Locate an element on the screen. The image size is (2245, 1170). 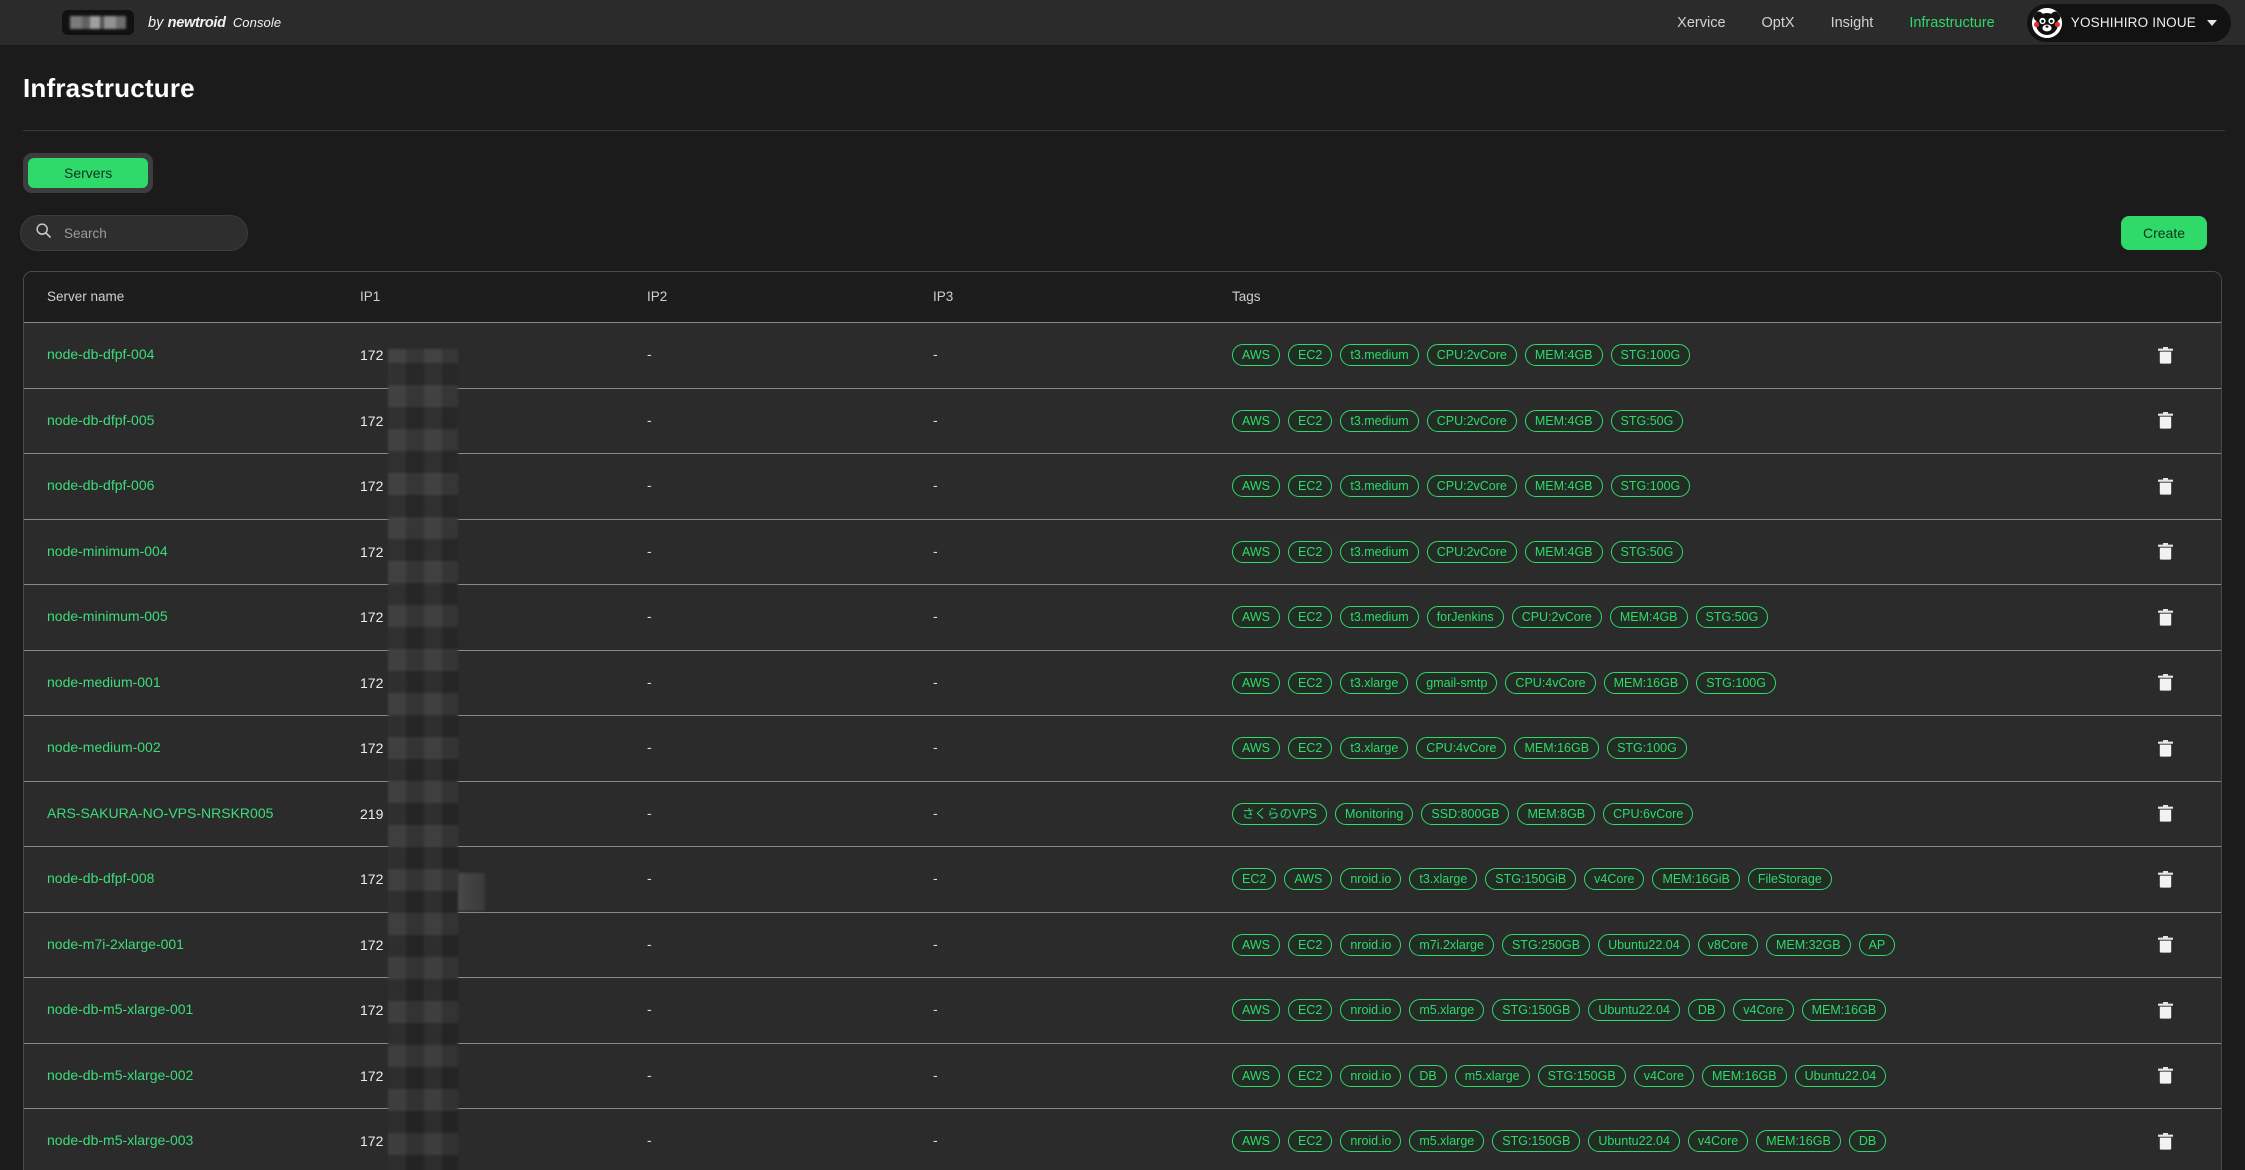
tag-chip: CPU:6vCore is located at coordinates (1648, 813).